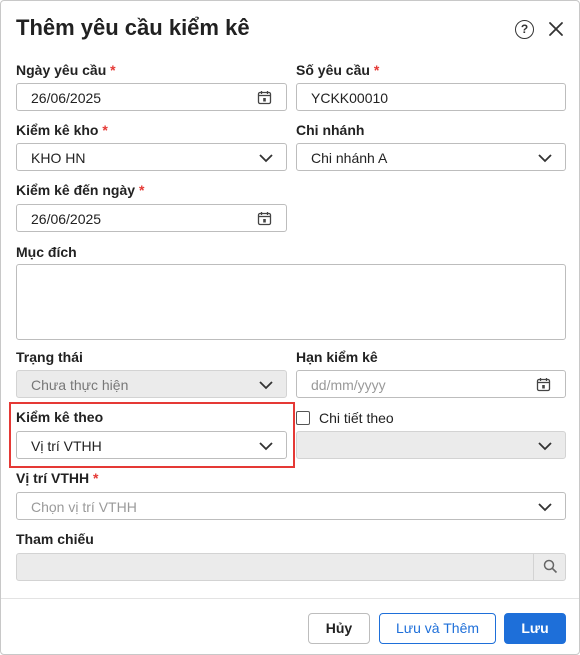 This screenshot has height=655, width=580. Describe the element at coordinates (303, 418) in the screenshot. I see `detail-by-checkbox` at that location.